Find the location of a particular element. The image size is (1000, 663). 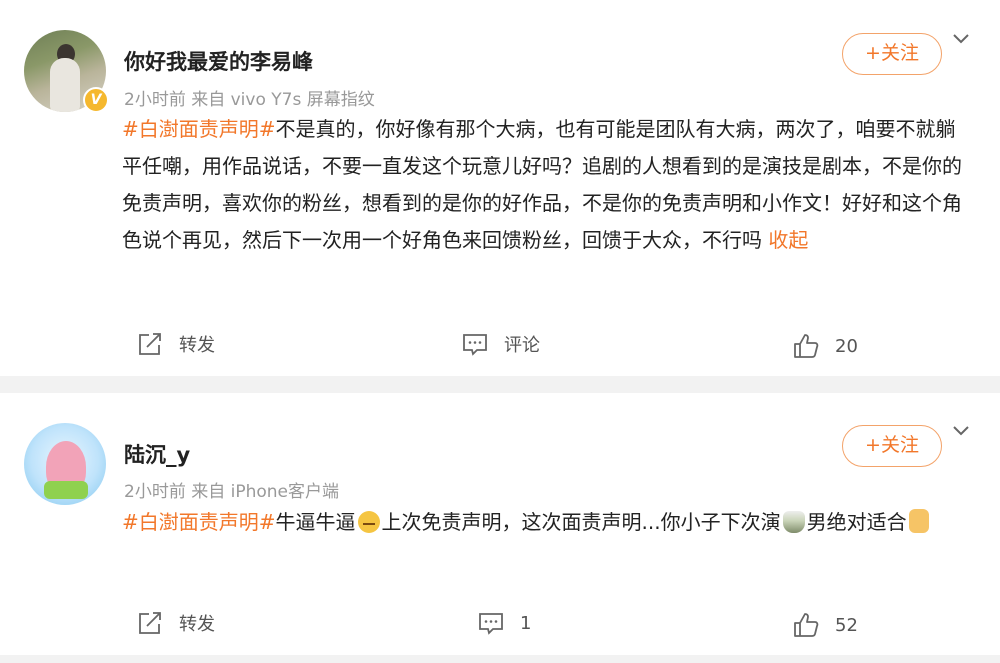

post-body-a: 牛逼牛逼 is located at coordinates (315, 522).